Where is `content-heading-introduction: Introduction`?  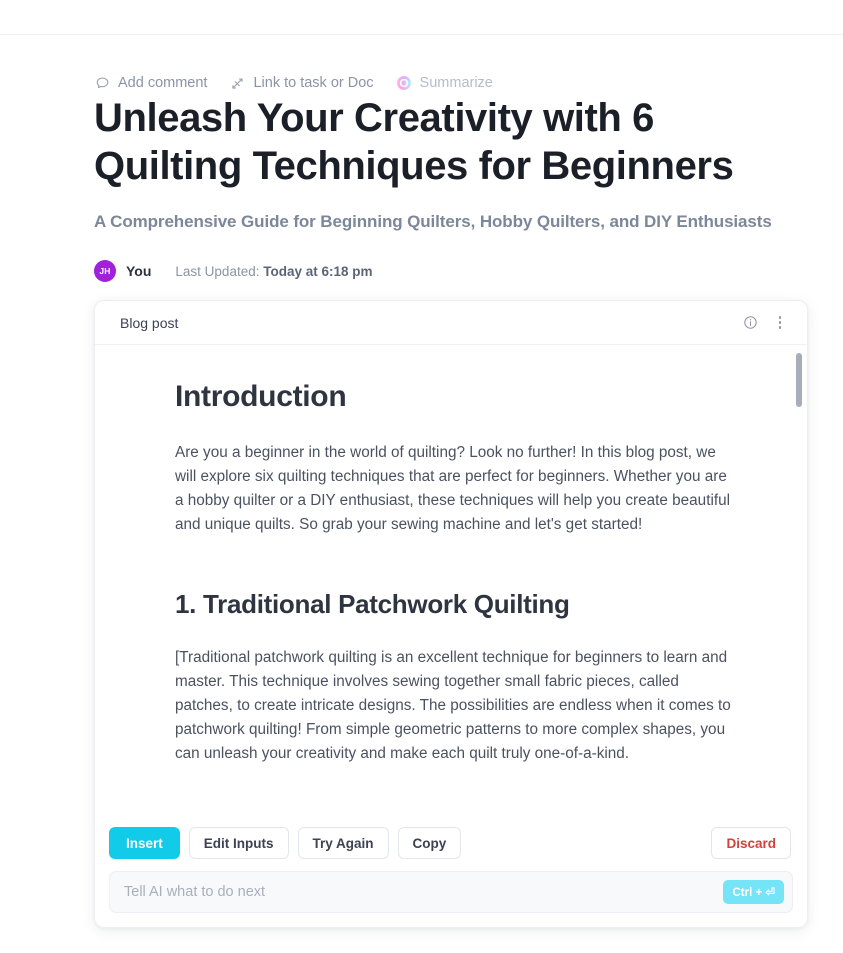
content-heading-introduction: Introduction is located at coordinates (261, 397).